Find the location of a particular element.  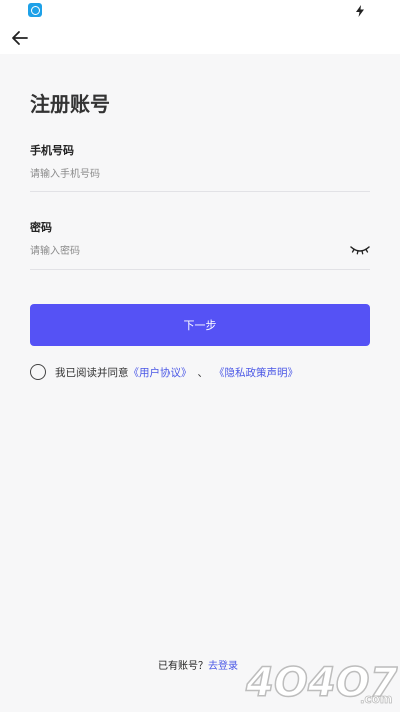

login-prompt: 已有账号？去登录 is located at coordinates (198, 664).